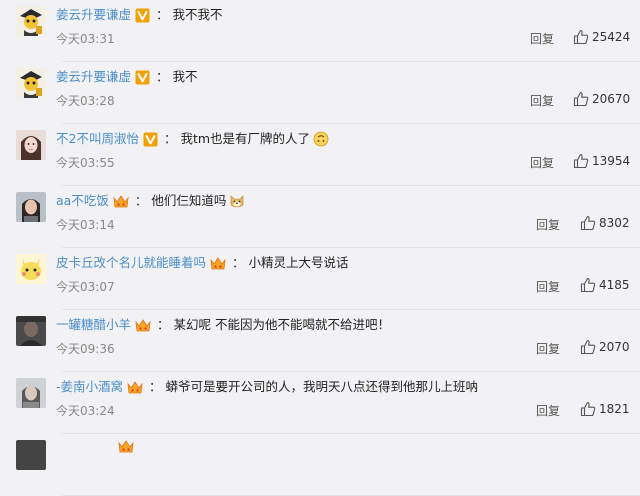 The image size is (640, 496). I want to click on avatar-girl-icon, so click(31, 145).